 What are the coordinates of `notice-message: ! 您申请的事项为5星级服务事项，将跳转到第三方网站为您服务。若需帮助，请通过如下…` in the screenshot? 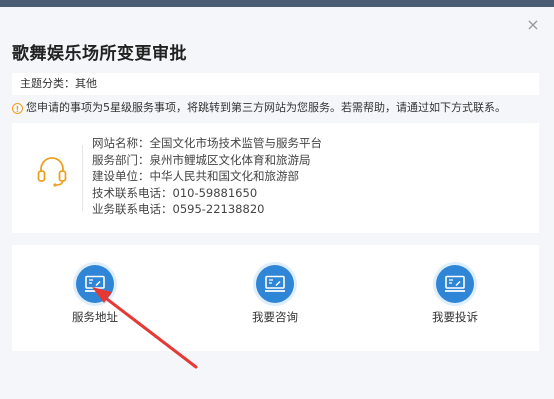 It's located at (277, 108).